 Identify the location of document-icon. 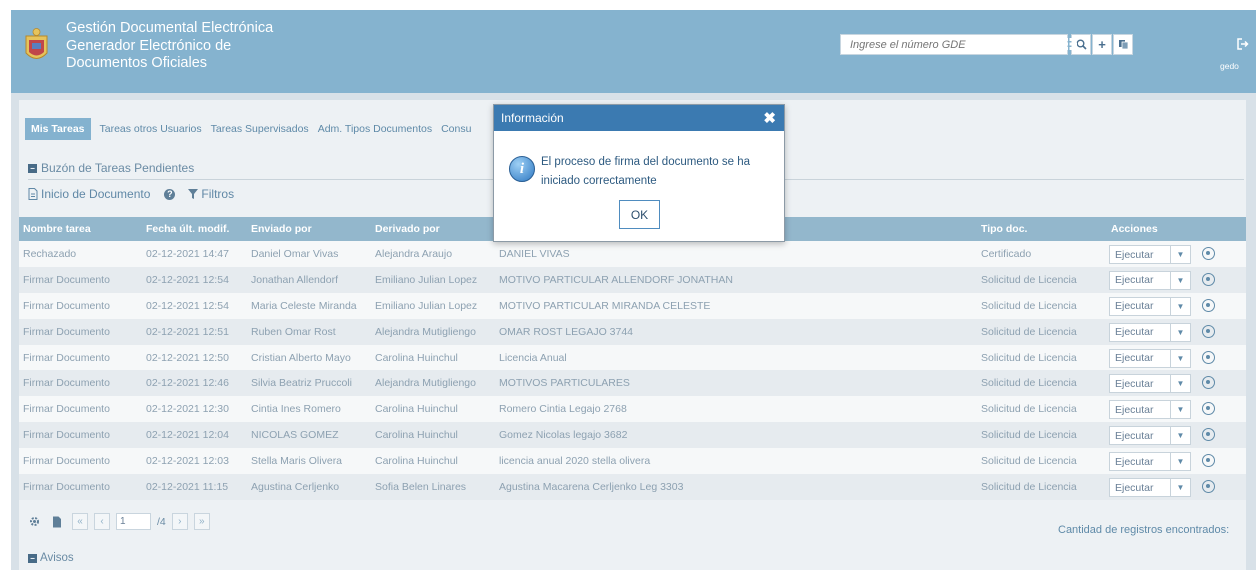
(33, 194).